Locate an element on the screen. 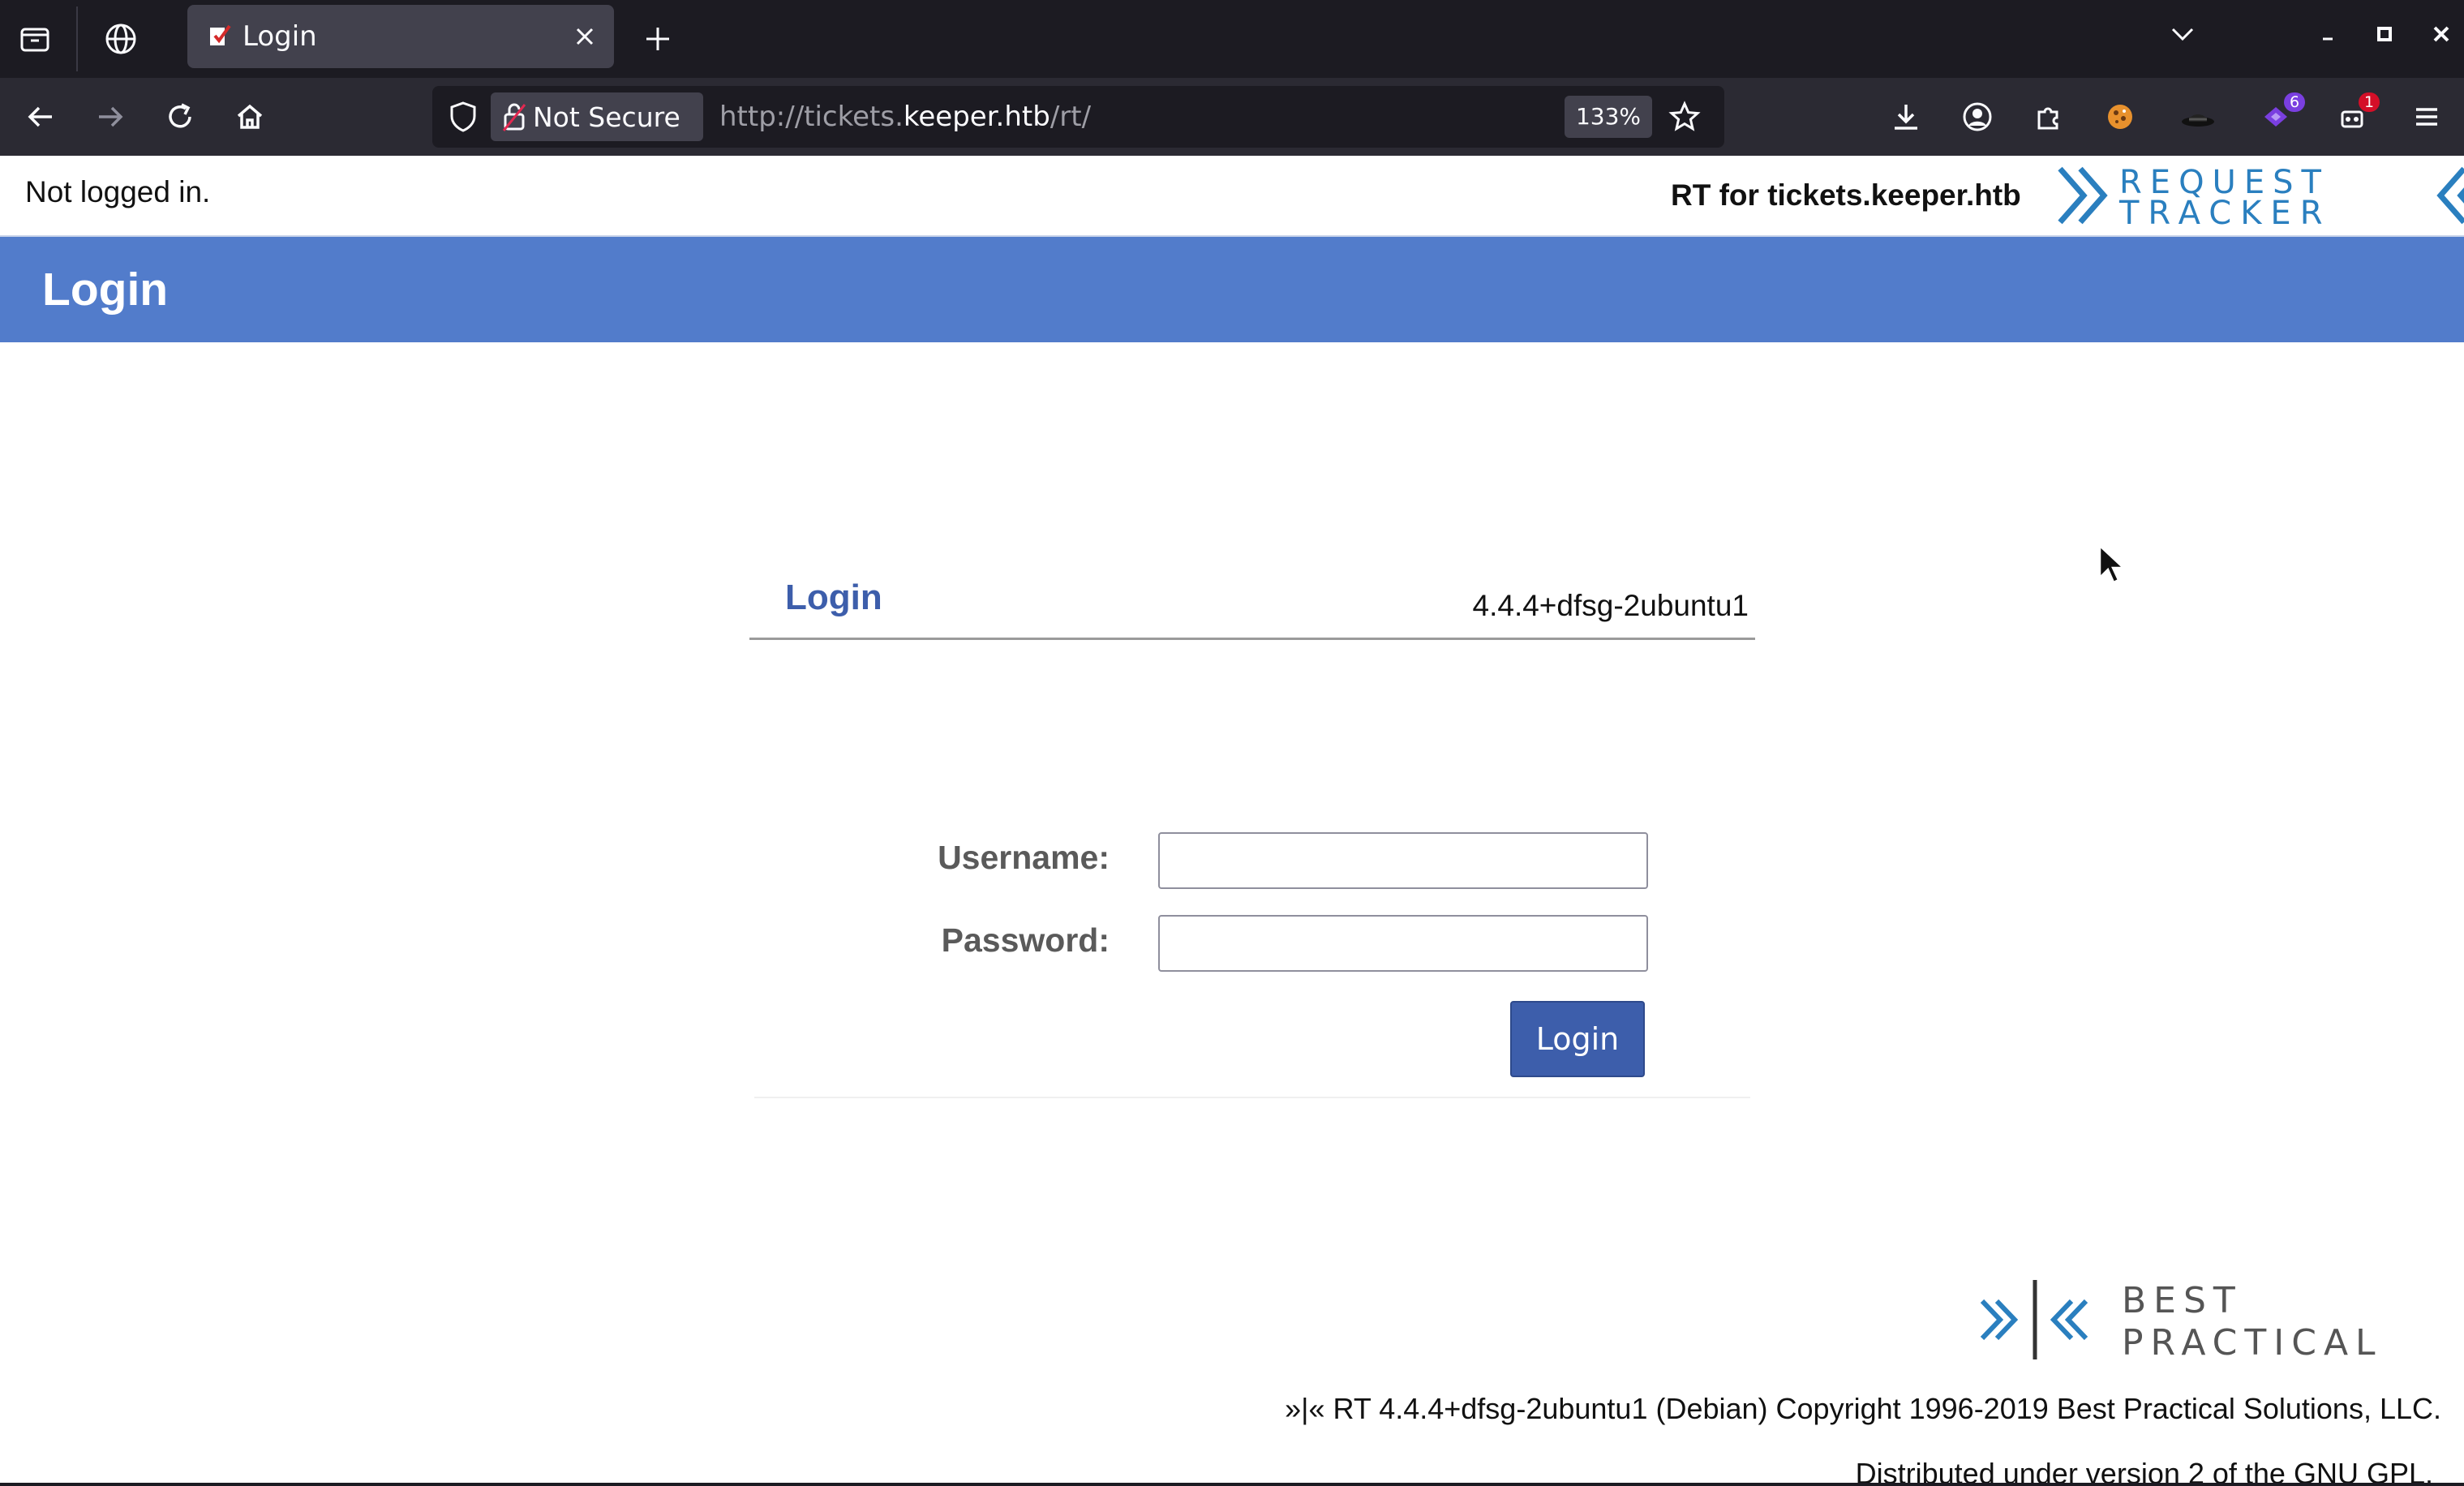  zoom-level-indicator: 133% is located at coordinates (1608, 117).